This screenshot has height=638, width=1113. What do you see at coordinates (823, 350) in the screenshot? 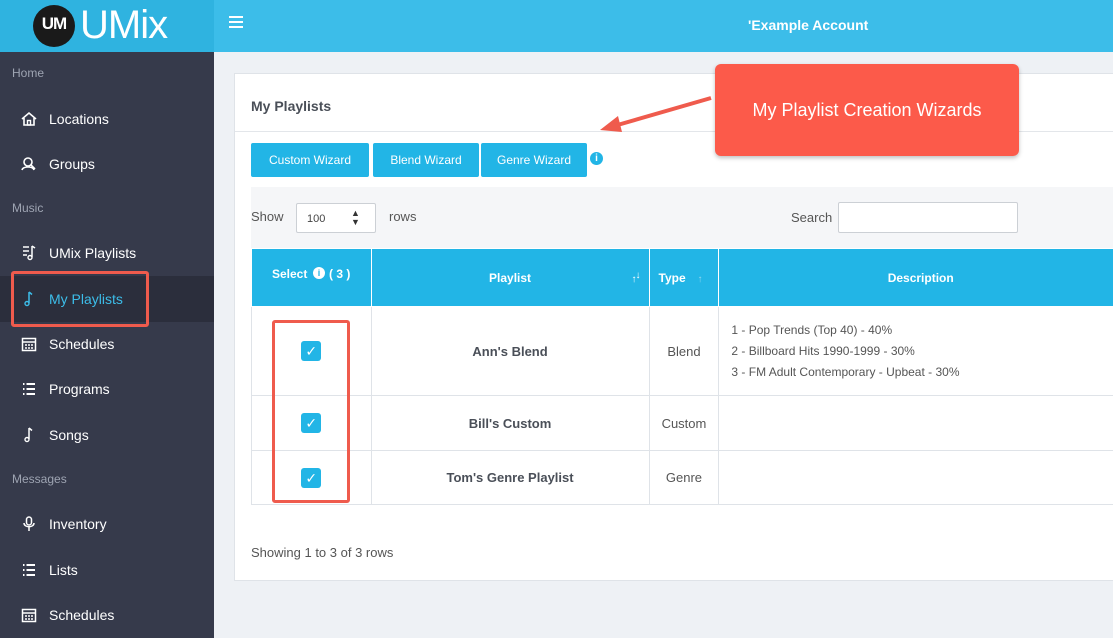
I see `description-line: 2 - Billboard Hits 1990-1999 - 30%` at bounding box center [823, 350].